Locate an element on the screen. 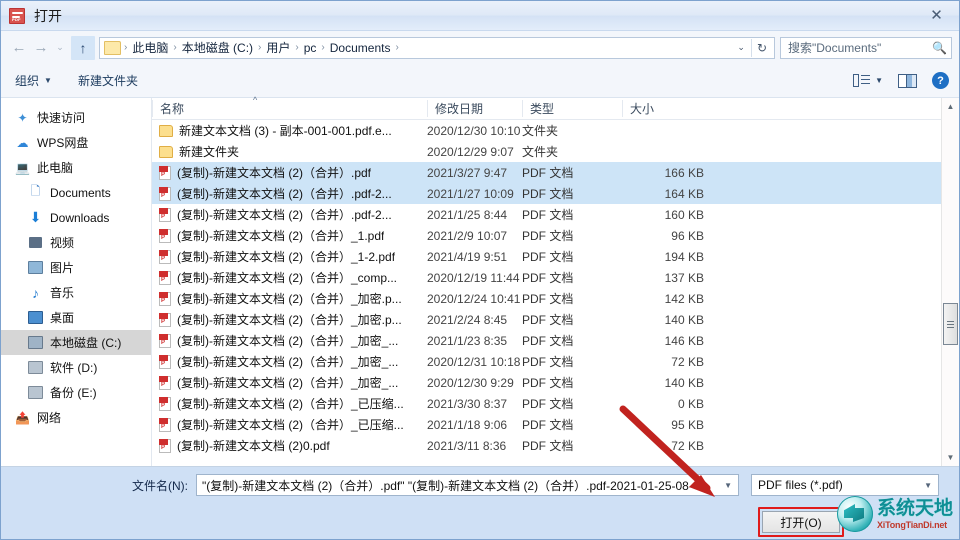  video-icon is located at coordinates (35, 242).